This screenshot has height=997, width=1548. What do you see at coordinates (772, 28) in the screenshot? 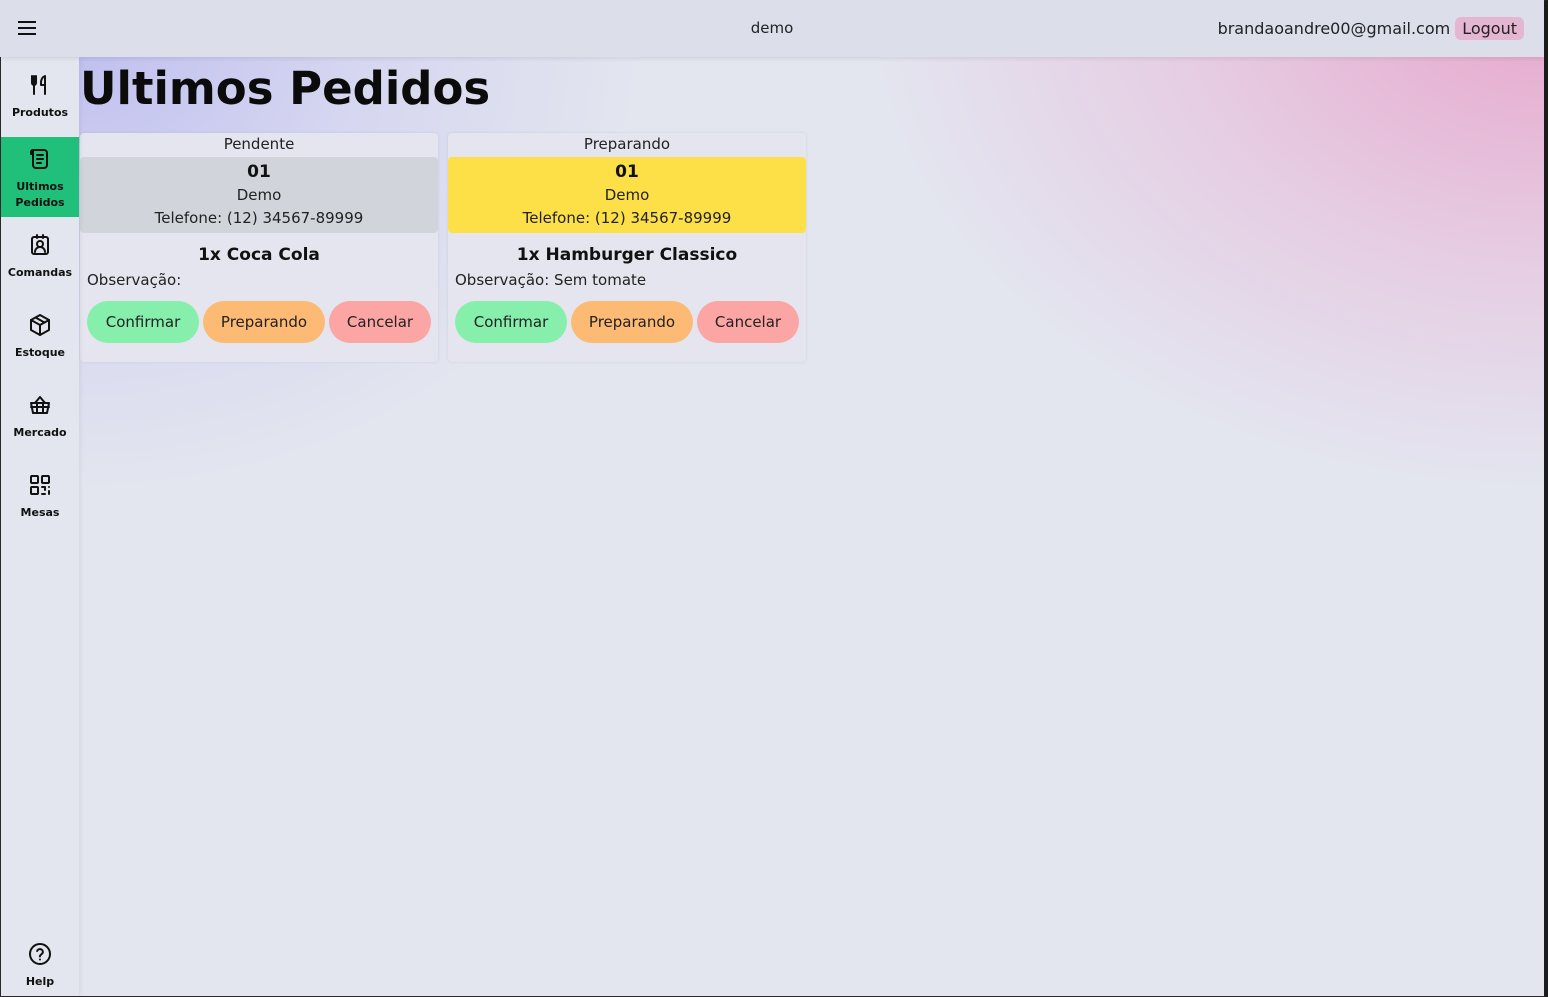
I see `top-bar: demo brandaoandre00@gmail.com Logout` at bounding box center [772, 28].